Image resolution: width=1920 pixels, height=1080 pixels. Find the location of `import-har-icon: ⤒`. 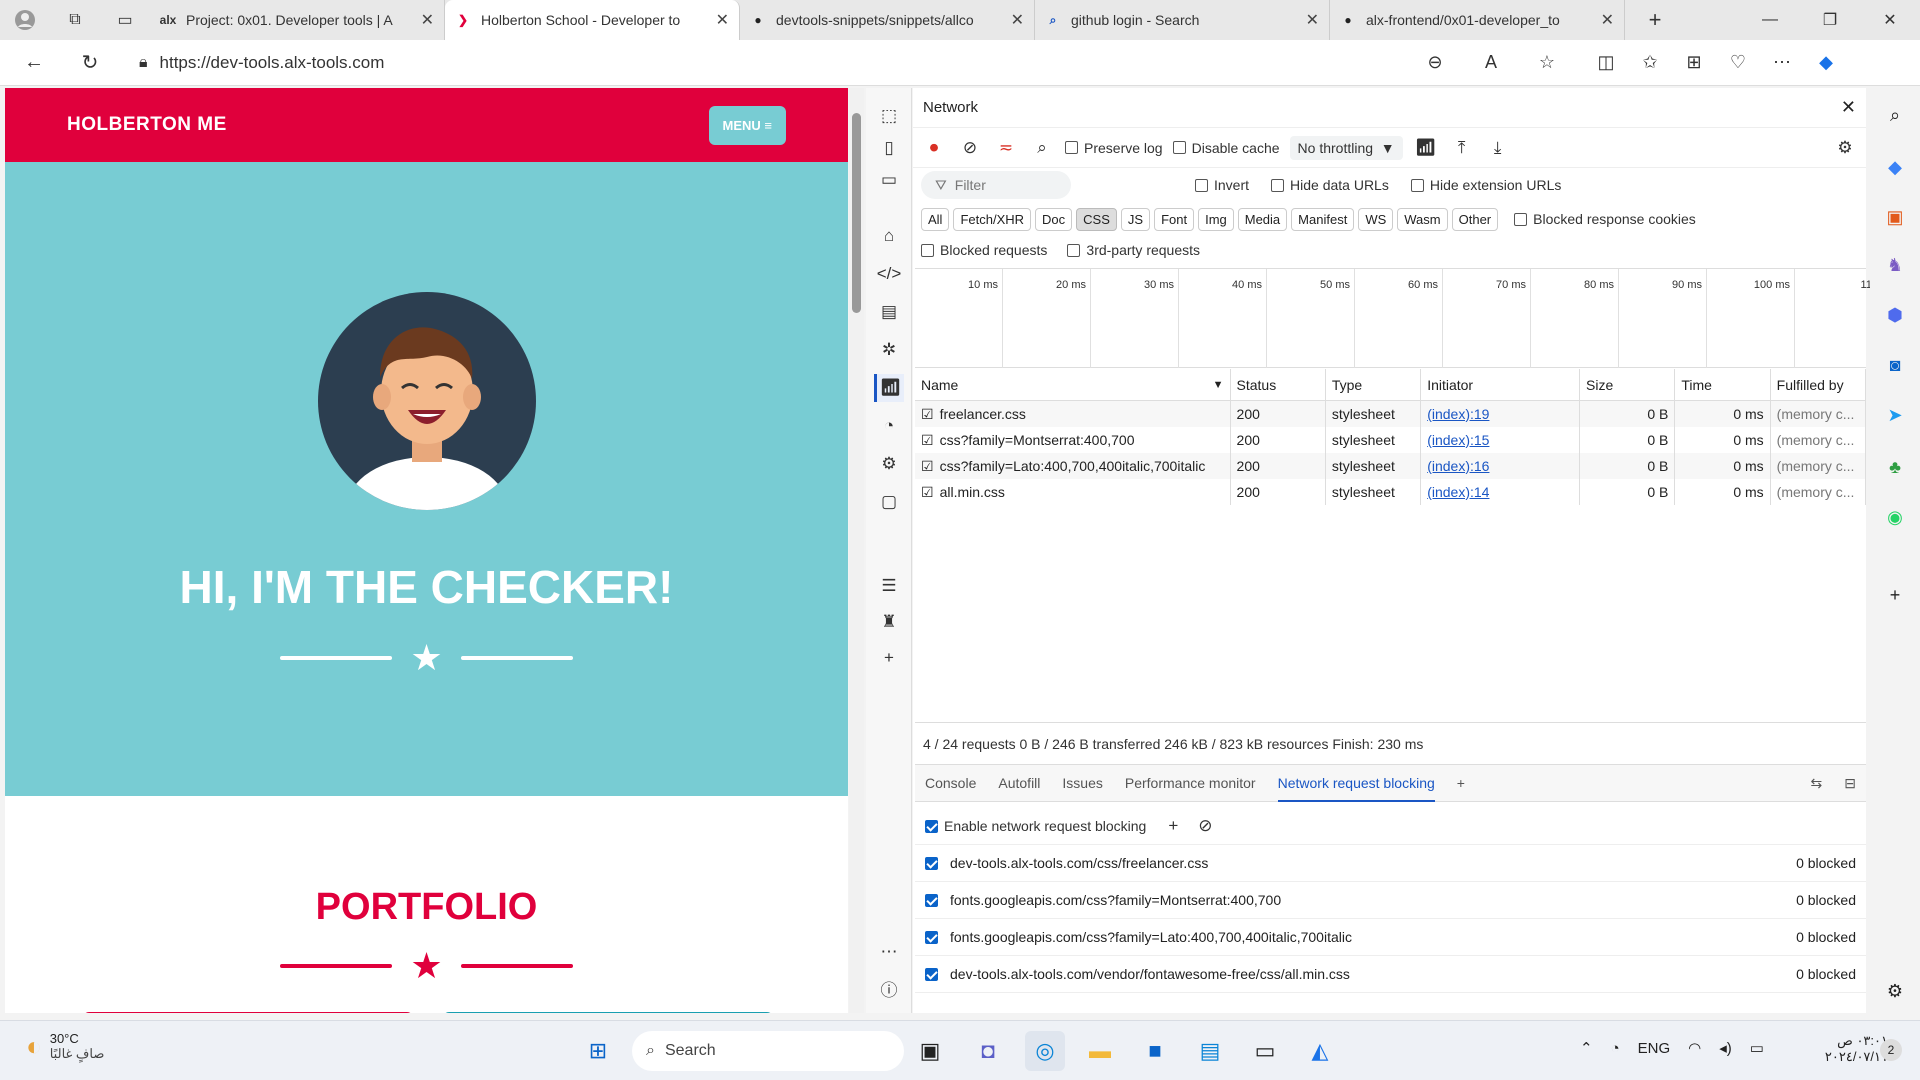

import-har-icon: ⤒ is located at coordinates (1462, 148).